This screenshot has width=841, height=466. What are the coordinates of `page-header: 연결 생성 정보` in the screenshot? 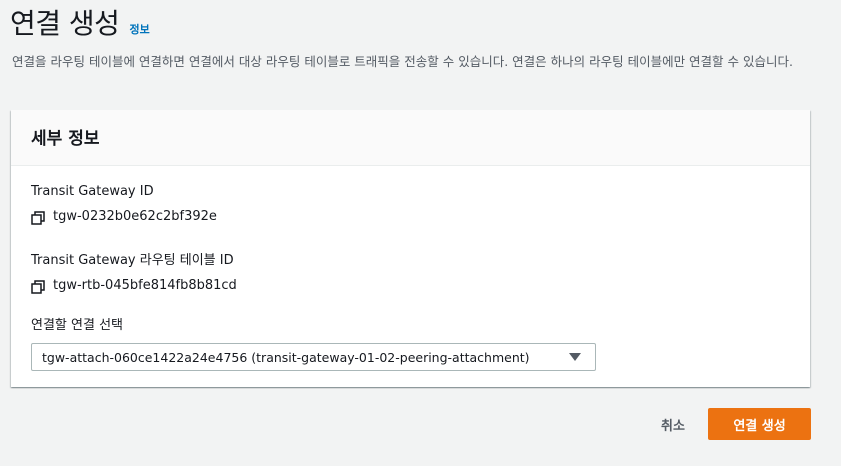 It's located at (80, 22).